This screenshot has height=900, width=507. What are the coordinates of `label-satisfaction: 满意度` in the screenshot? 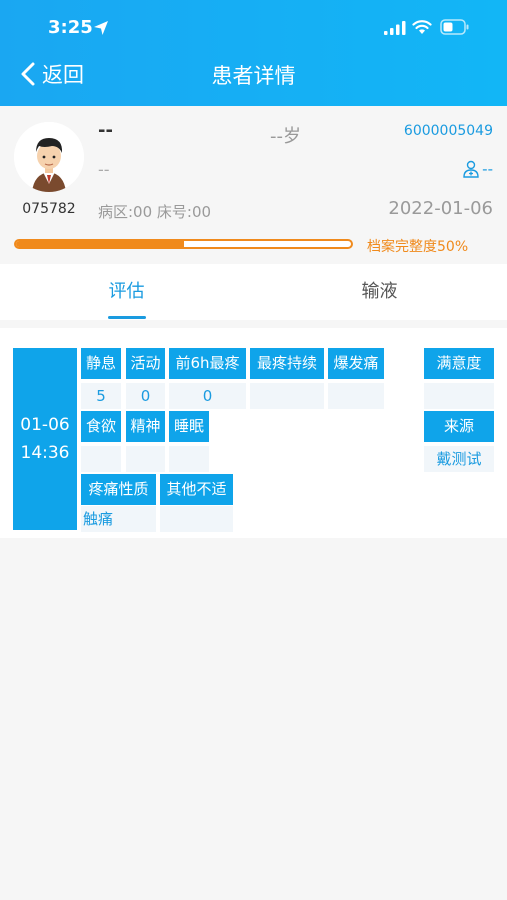 It's located at (459, 363).